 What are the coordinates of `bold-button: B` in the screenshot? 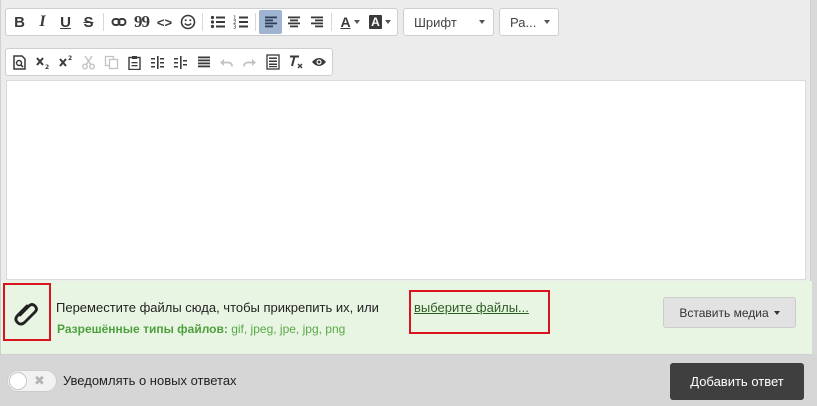 It's located at (19, 22).